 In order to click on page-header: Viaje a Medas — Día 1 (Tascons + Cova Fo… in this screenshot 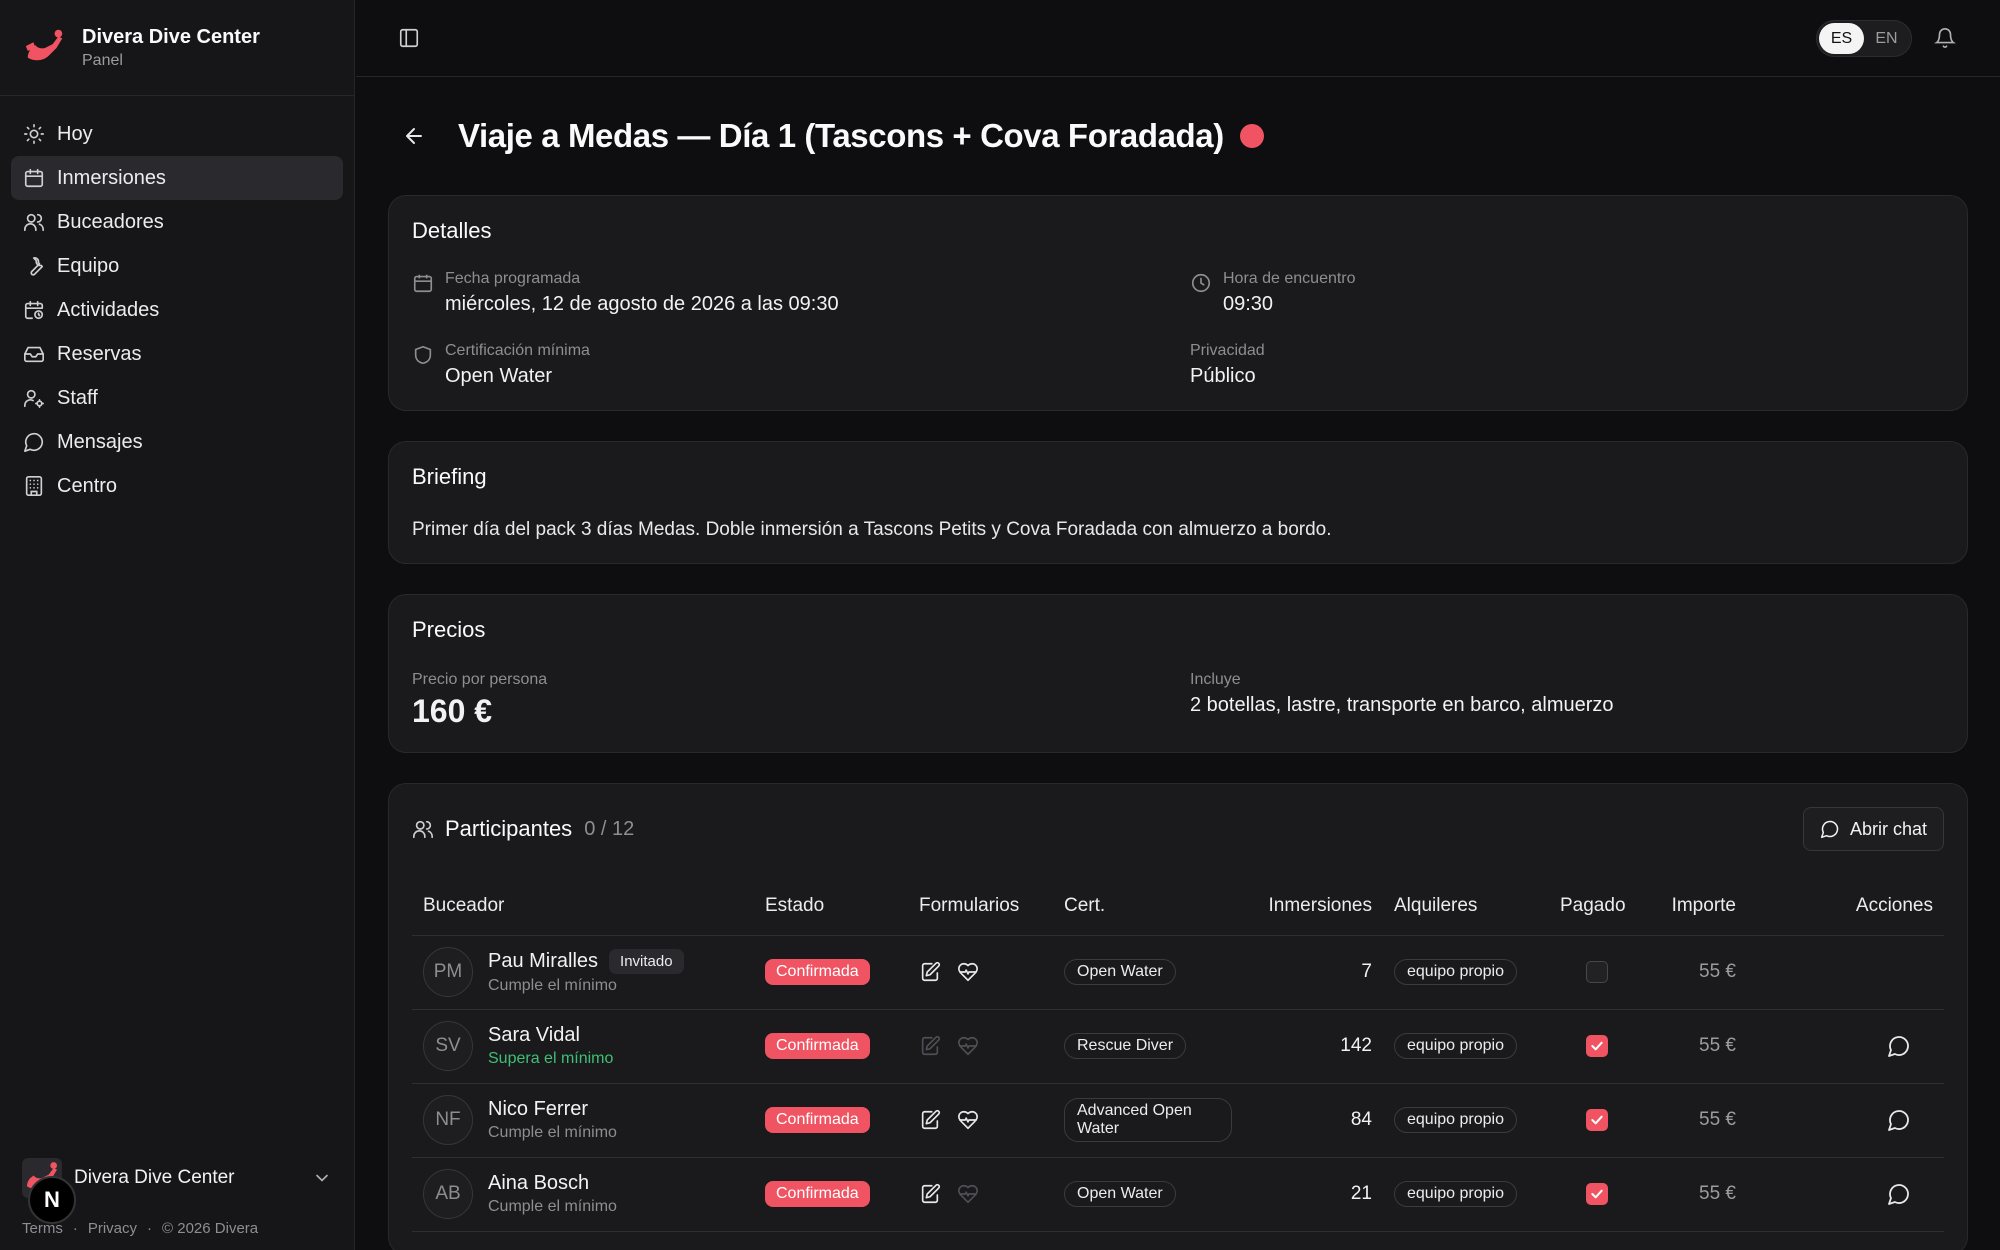, I will do `click(1178, 136)`.